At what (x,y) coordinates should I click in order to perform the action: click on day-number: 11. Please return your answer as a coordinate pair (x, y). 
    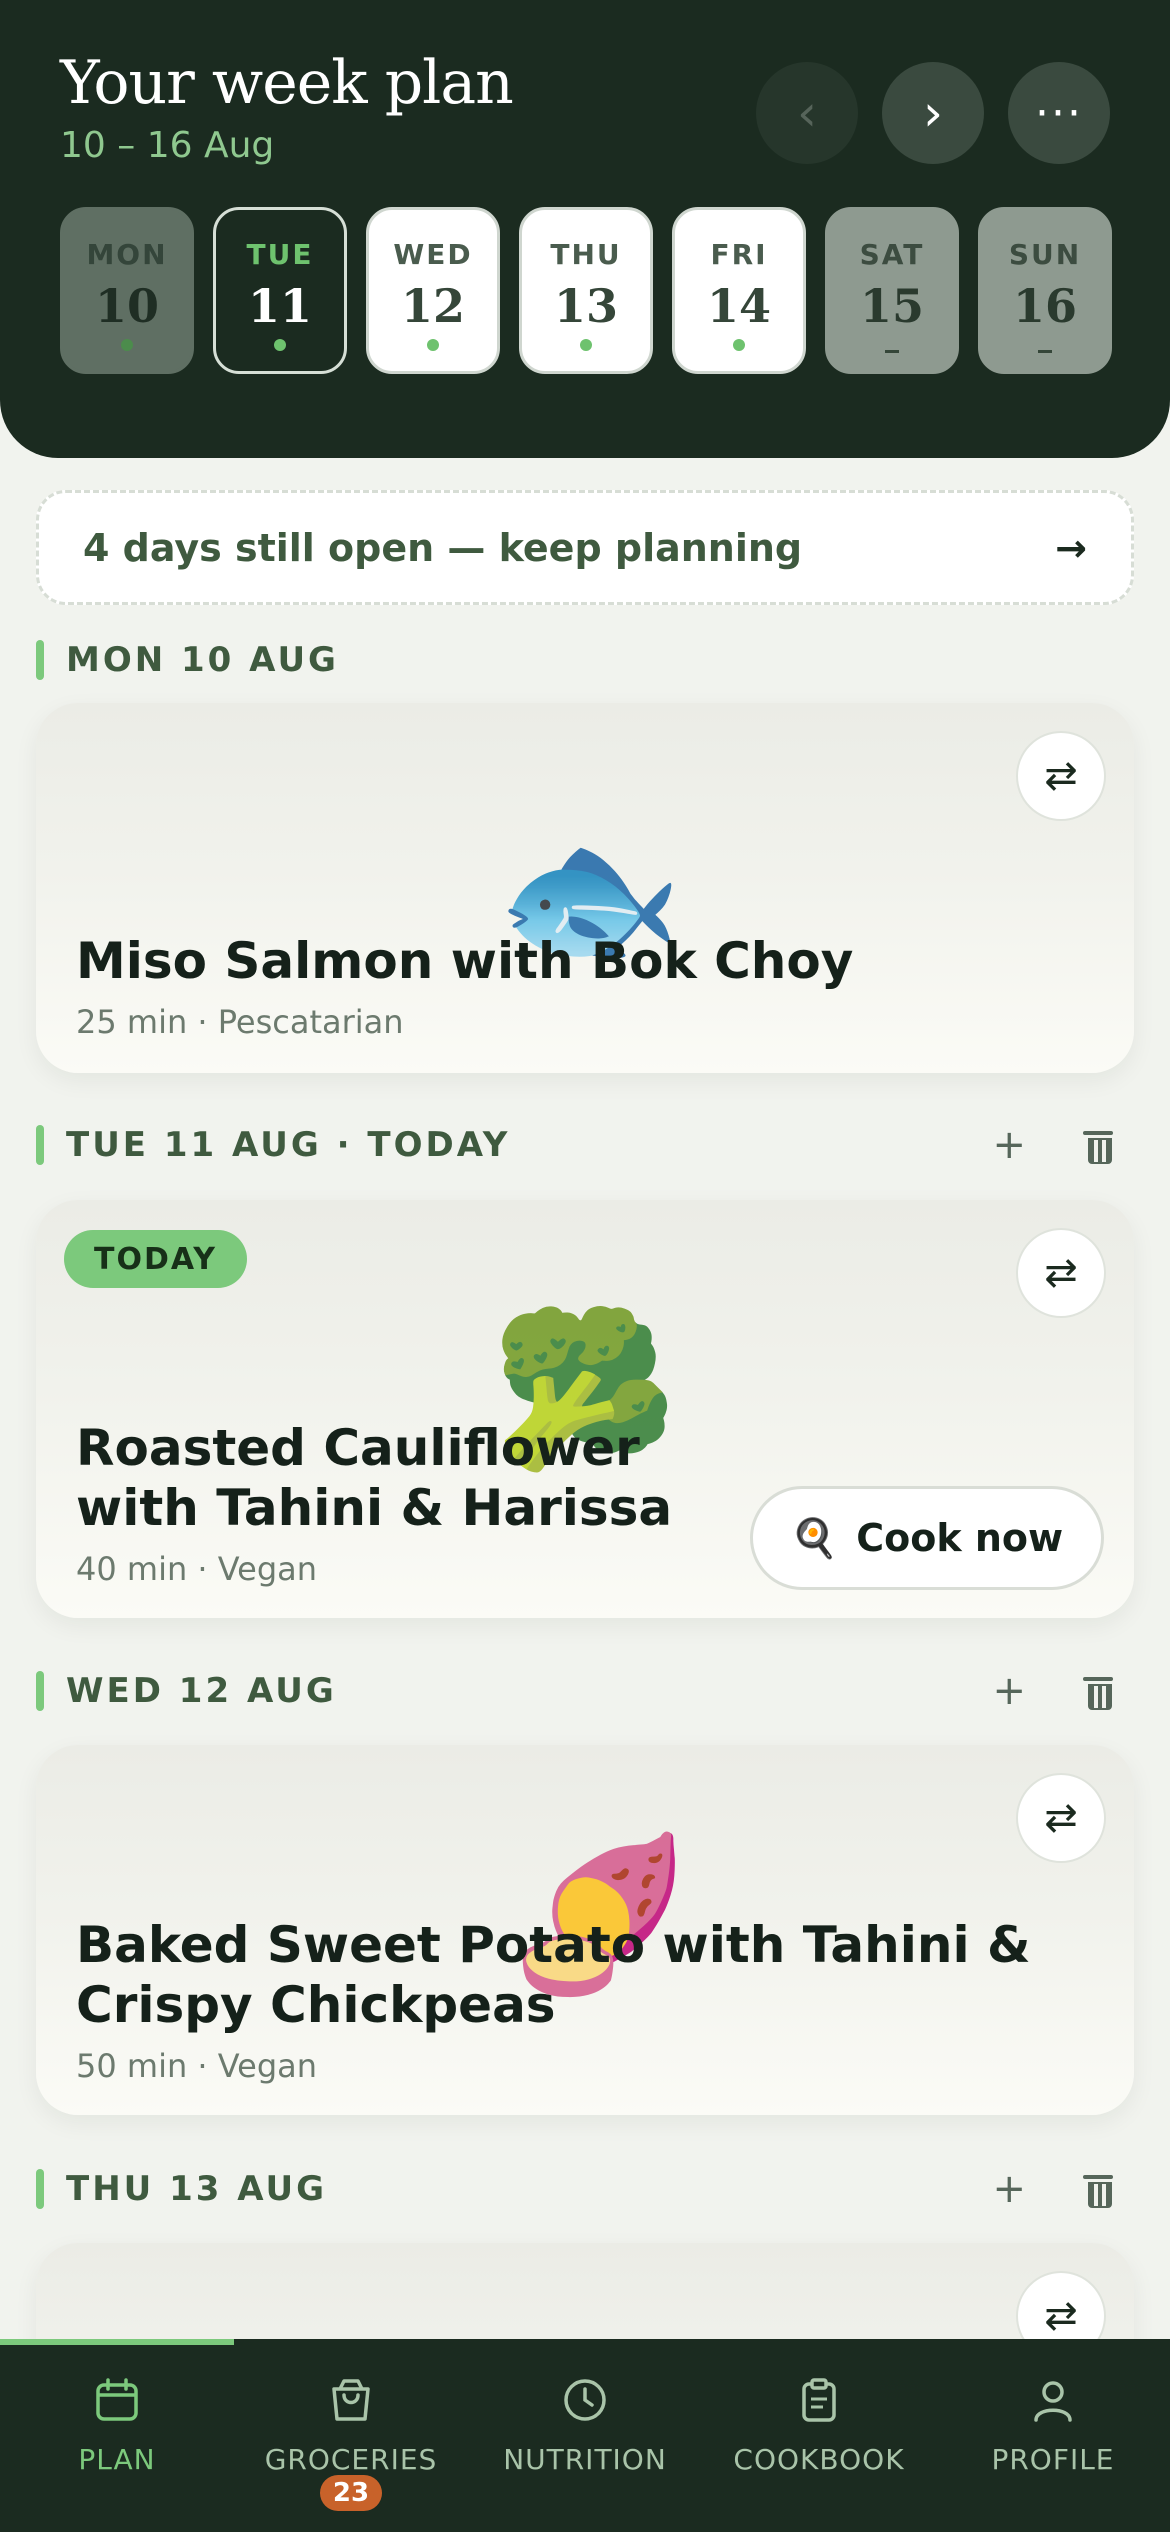
    Looking at the image, I should click on (279, 306).